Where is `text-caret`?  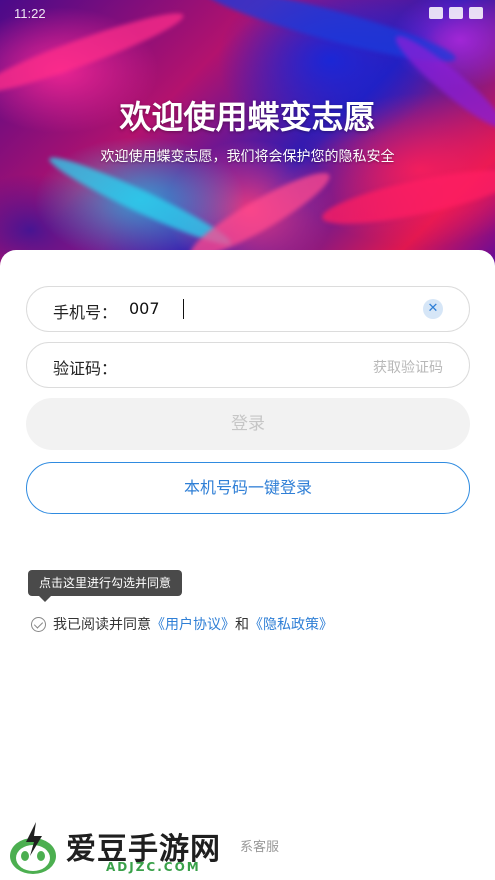
text-caret is located at coordinates (183, 309).